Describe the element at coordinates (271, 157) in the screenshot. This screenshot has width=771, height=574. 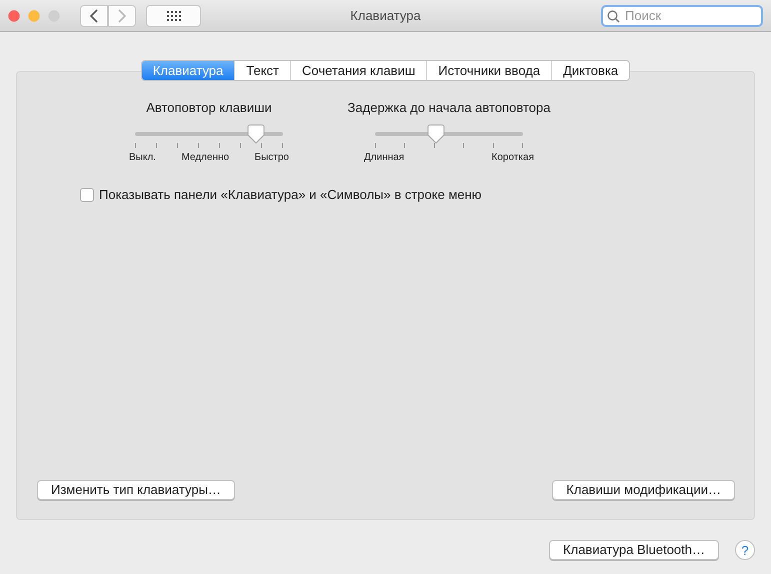
I see `tick-label: Быстро` at that location.